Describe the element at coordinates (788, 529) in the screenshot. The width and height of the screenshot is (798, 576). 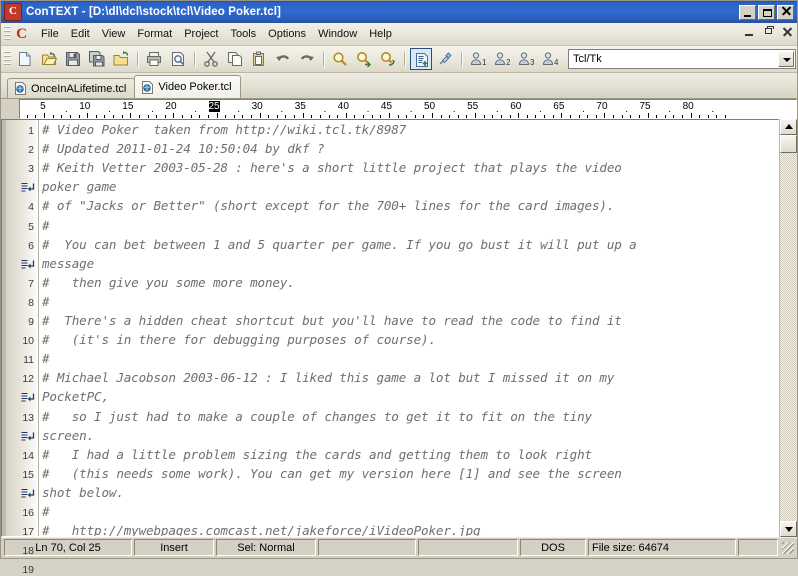
I see `scroll-down-icon` at that location.